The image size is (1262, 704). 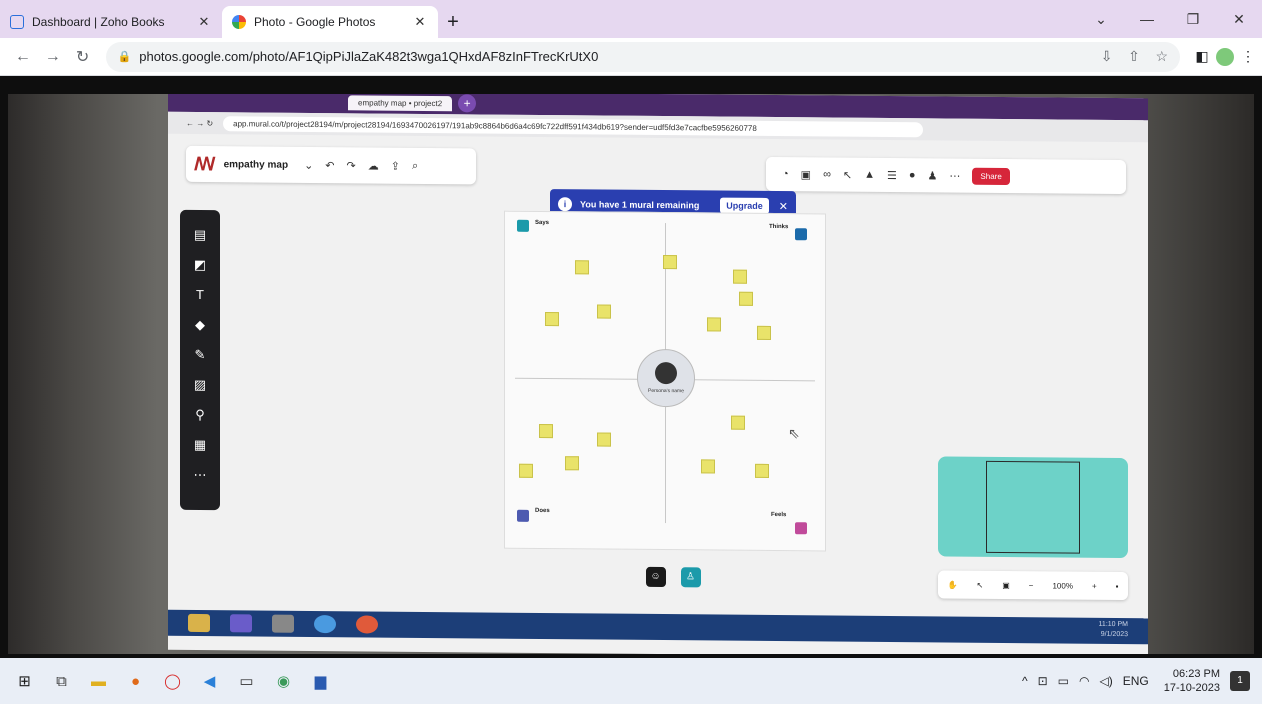 I want to click on mural-toolbar: ꟿ empathy map ⌄ ↶ ↷ ☁ ⇪ ⌕, so click(x=331, y=165).